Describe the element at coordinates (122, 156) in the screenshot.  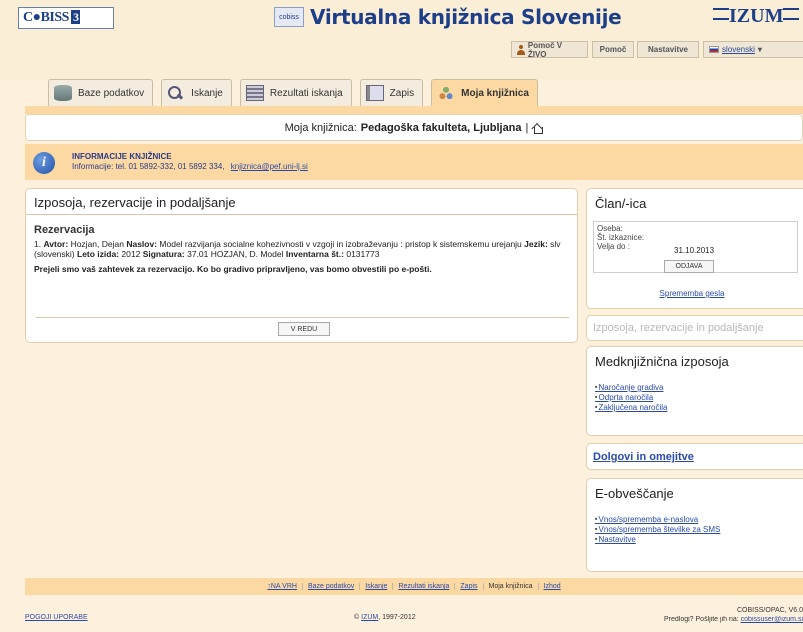
I see `info-title: INFORMACIJE KNJIŽNICE` at that location.